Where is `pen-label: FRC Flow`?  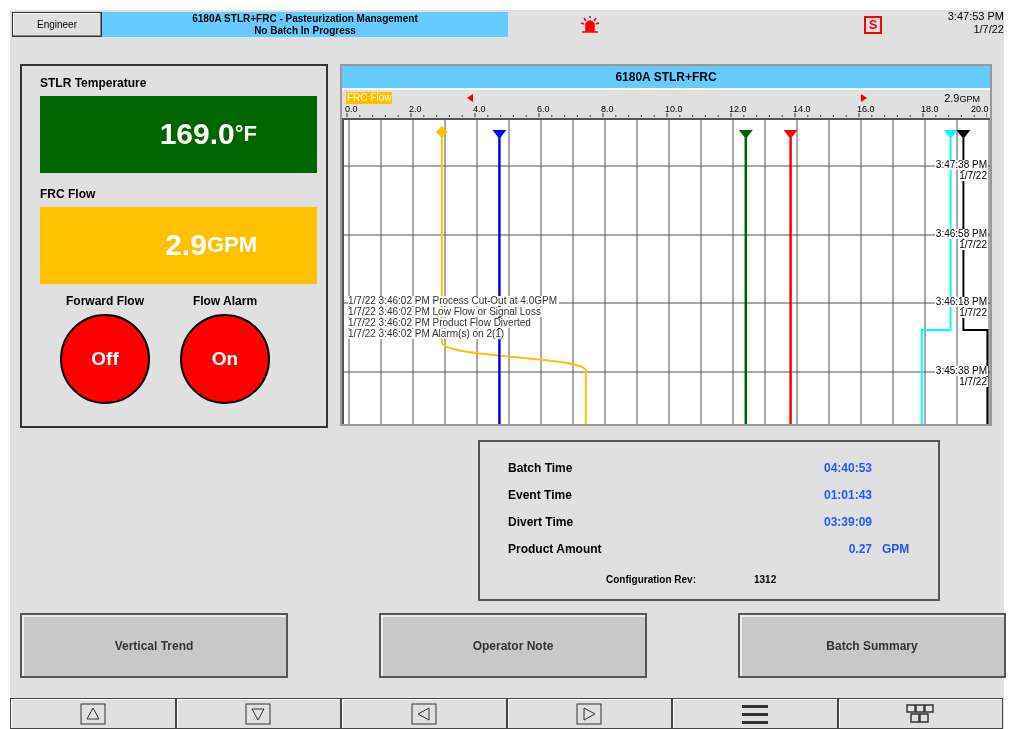
pen-label: FRC Flow is located at coordinates (369, 97).